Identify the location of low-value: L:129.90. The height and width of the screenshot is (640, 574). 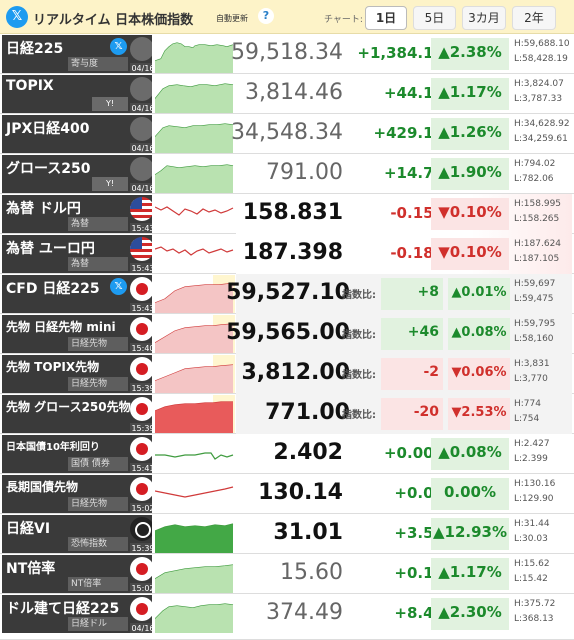
(534, 499).